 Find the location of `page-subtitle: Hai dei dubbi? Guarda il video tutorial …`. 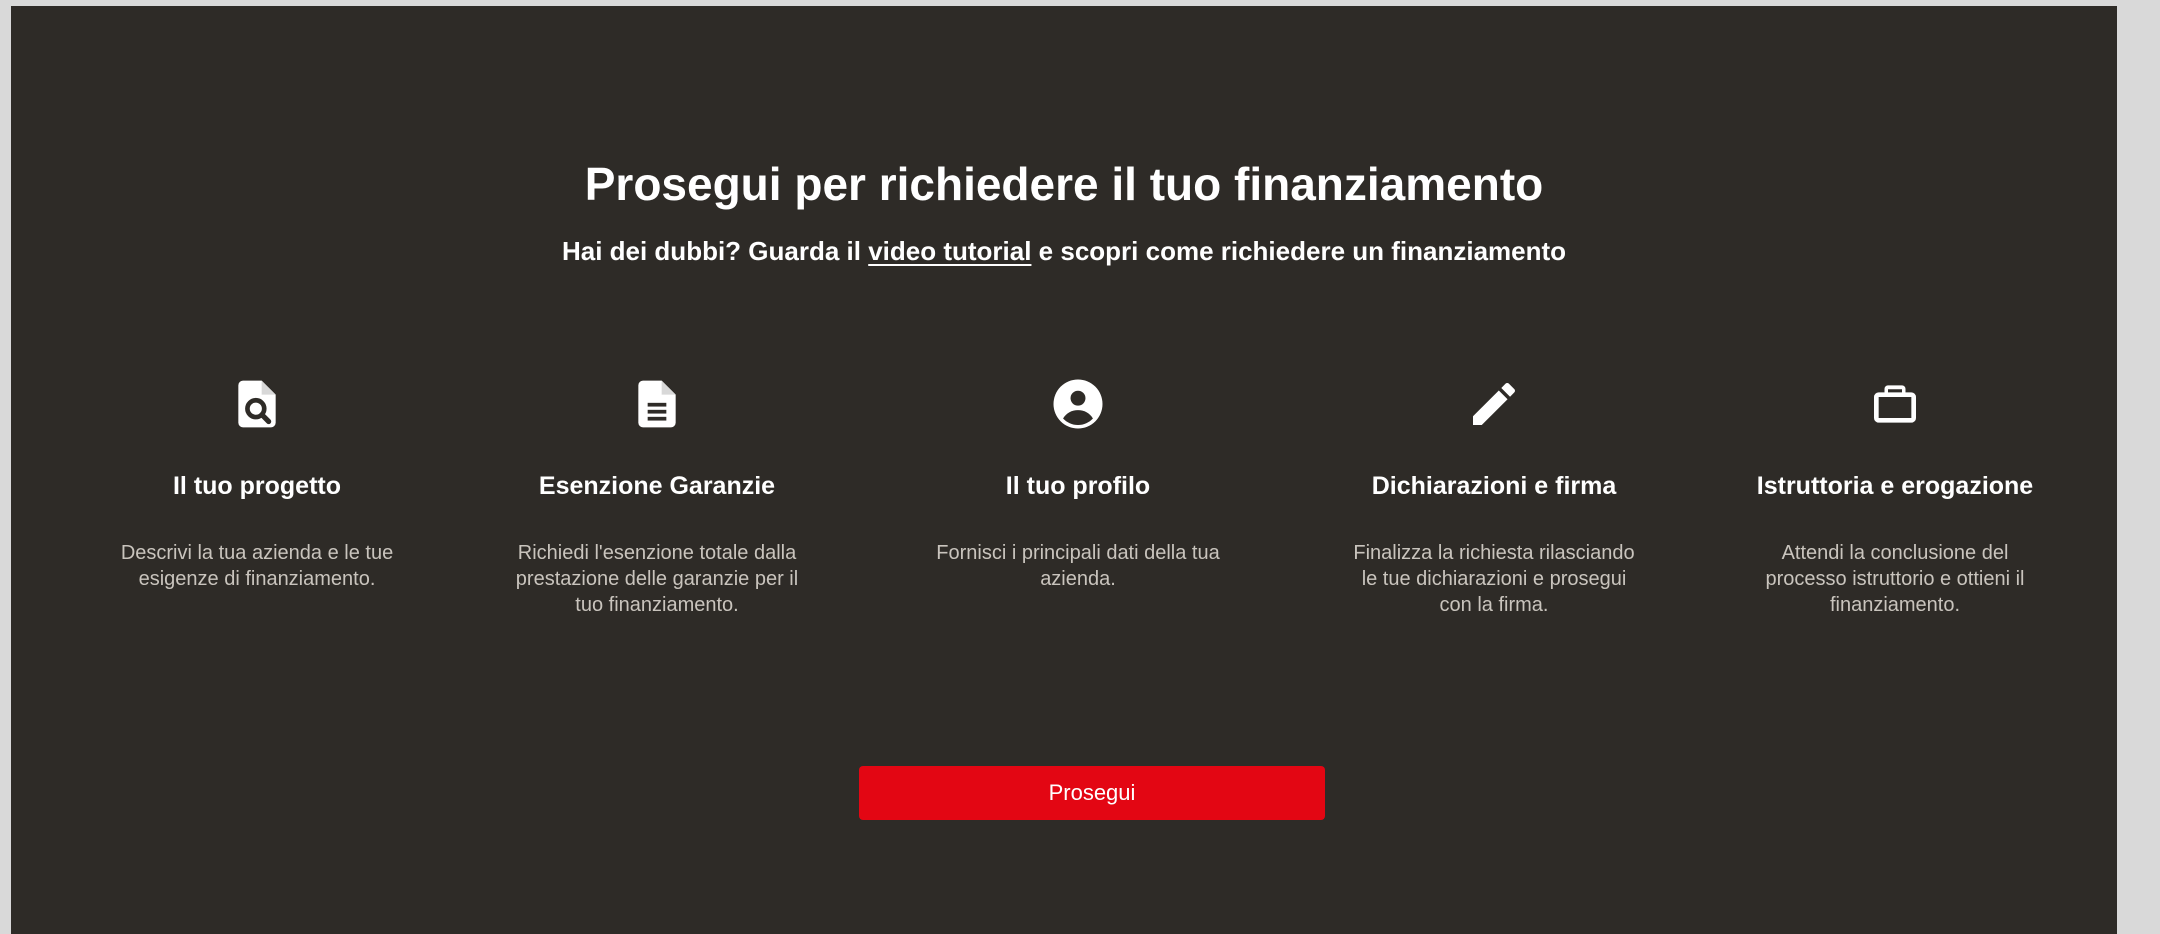

page-subtitle: Hai dei dubbi? Guarda il video tutorial … is located at coordinates (1064, 251).